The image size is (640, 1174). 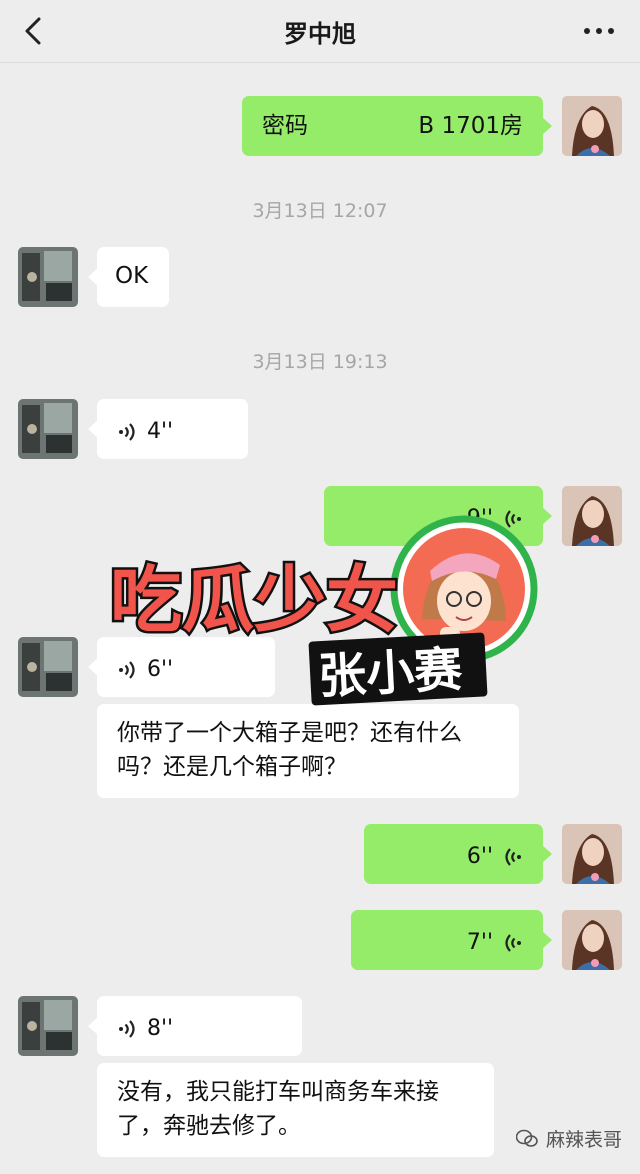 What do you see at coordinates (278, 1109) in the screenshot?
I see `message-text: 没有，我只能打车叫商务车来接了，奔驰去修了。` at bounding box center [278, 1109].